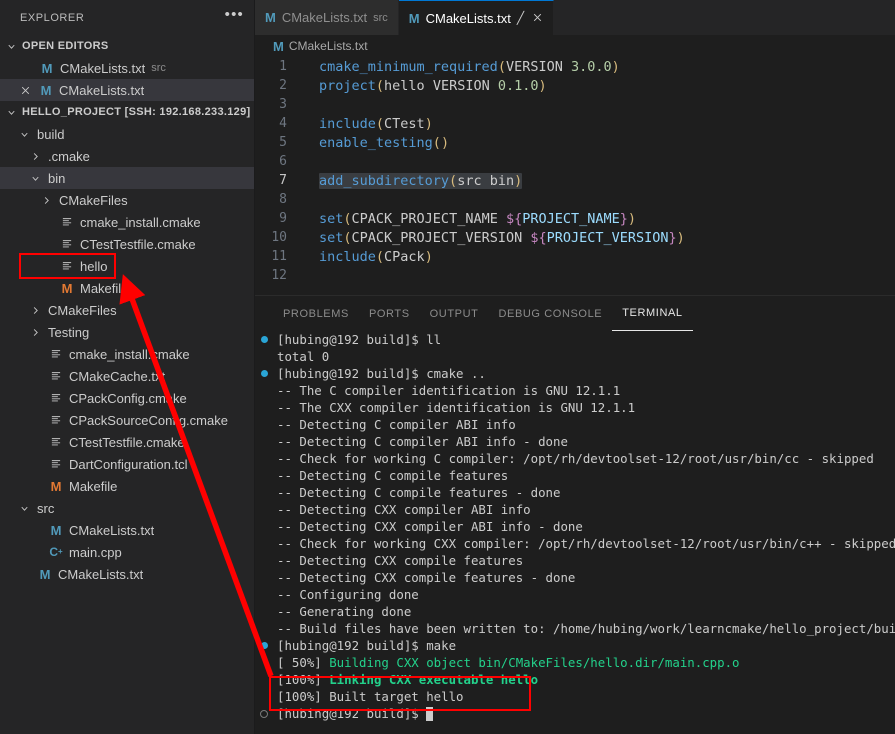  Describe the element at coordinates (652, 313) in the screenshot. I see `panel-tab-terminal: TERMINAL` at that location.